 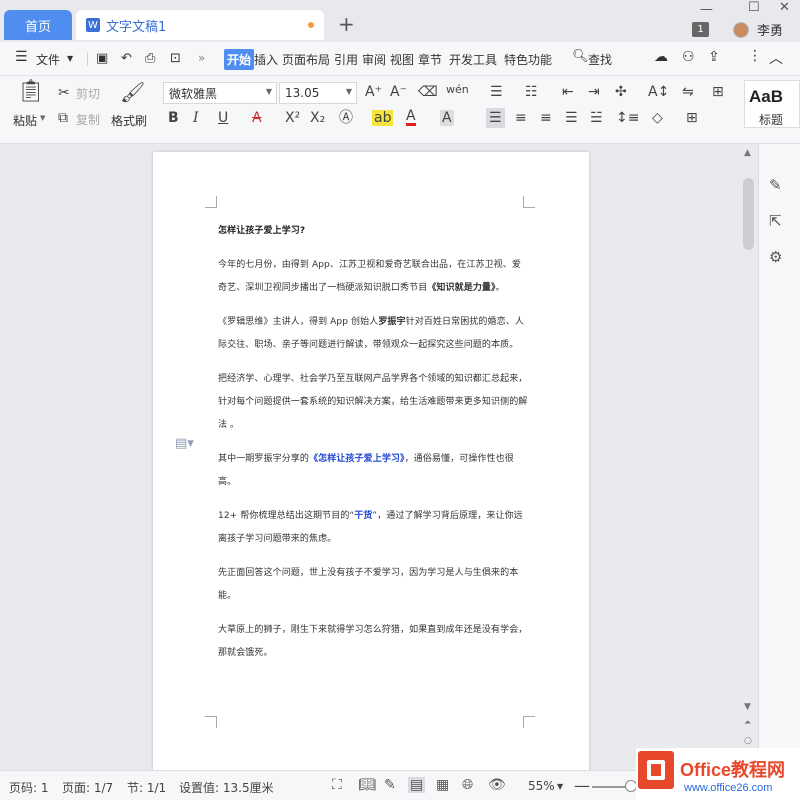 What do you see at coordinates (495, 118) in the screenshot?
I see `align-left-icon: ☰` at bounding box center [495, 118].